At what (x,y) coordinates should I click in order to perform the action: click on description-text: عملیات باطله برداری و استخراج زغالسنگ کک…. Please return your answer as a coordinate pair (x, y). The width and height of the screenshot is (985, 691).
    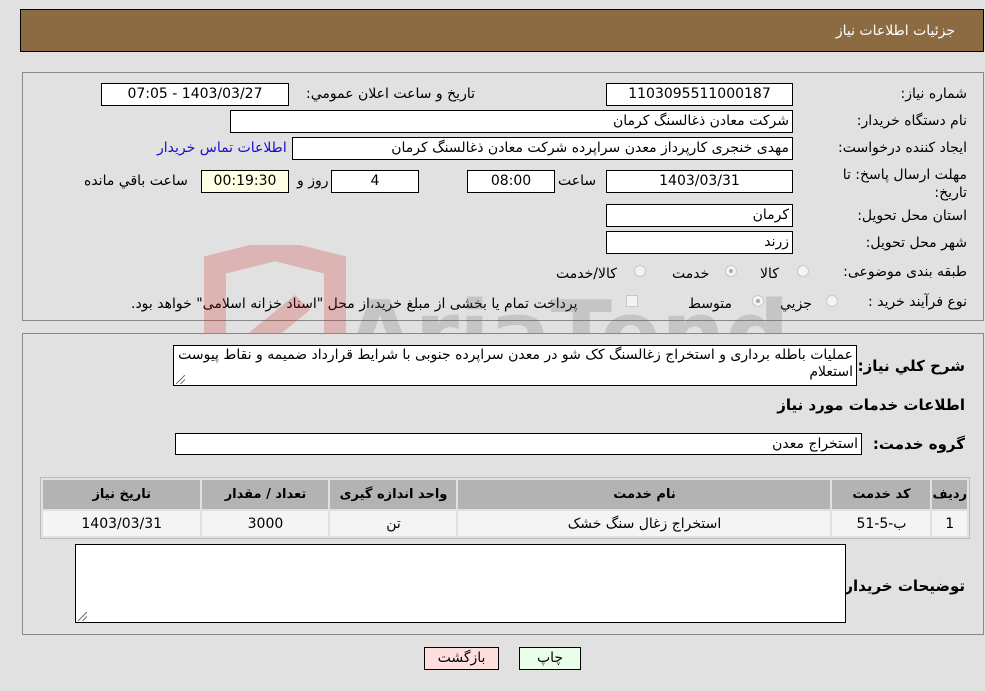
    Looking at the image, I should click on (515, 363).